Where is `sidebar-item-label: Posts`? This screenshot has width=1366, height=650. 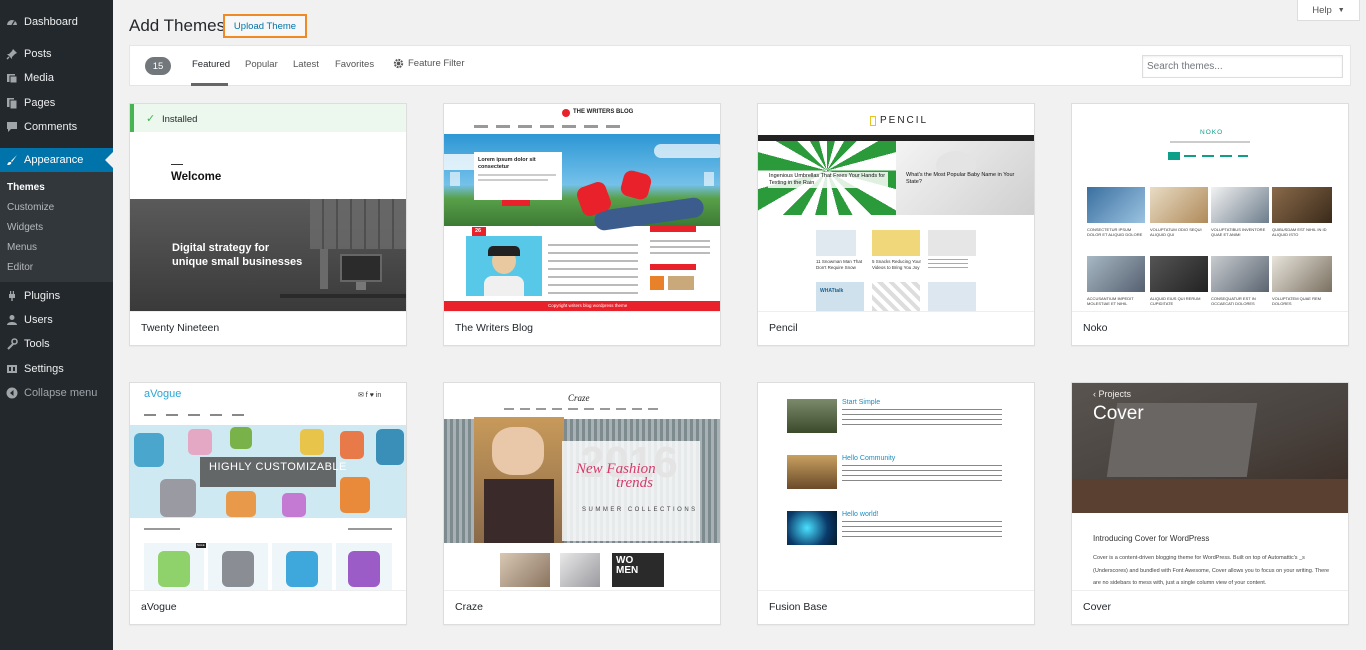 sidebar-item-label: Posts is located at coordinates (38, 54).